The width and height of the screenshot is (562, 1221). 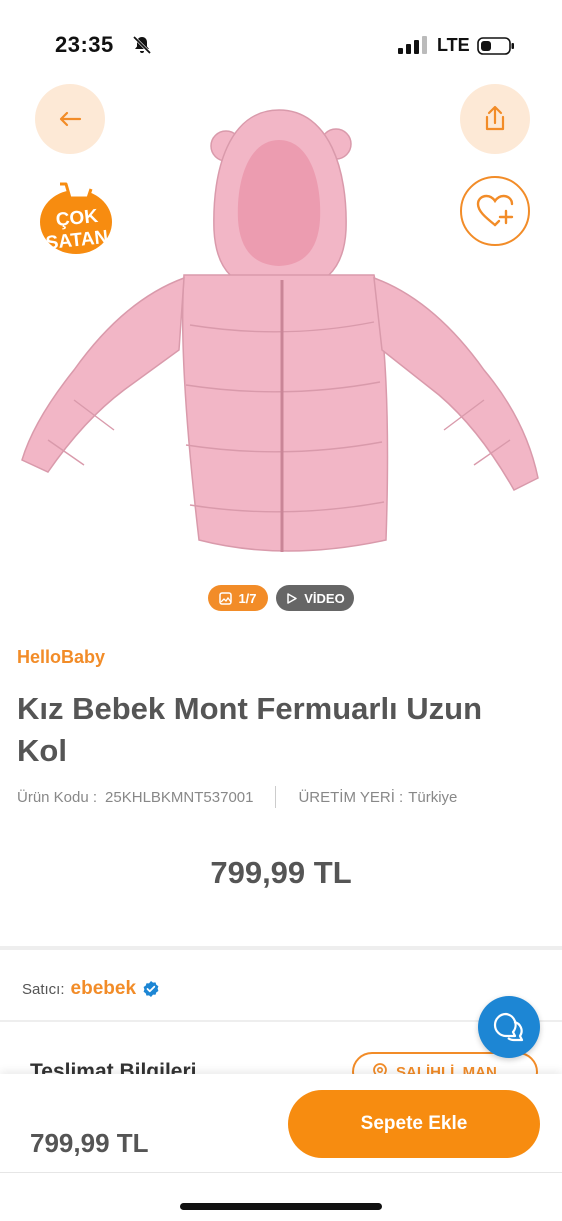 I want to click on product-title: Kız Bebek Mont Fermuarlı Uzun Kol, so click(x=250, y=729).